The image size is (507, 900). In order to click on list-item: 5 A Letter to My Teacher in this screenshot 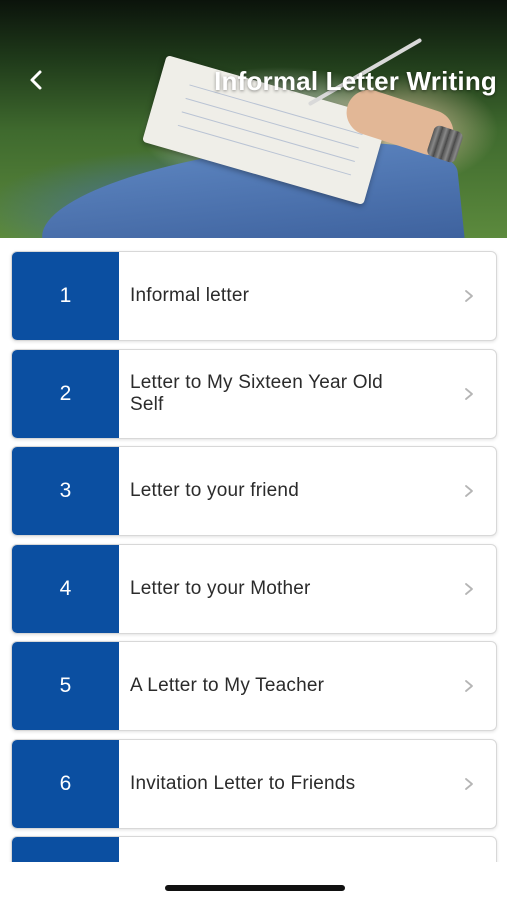, I will do `click(254, 686)`.